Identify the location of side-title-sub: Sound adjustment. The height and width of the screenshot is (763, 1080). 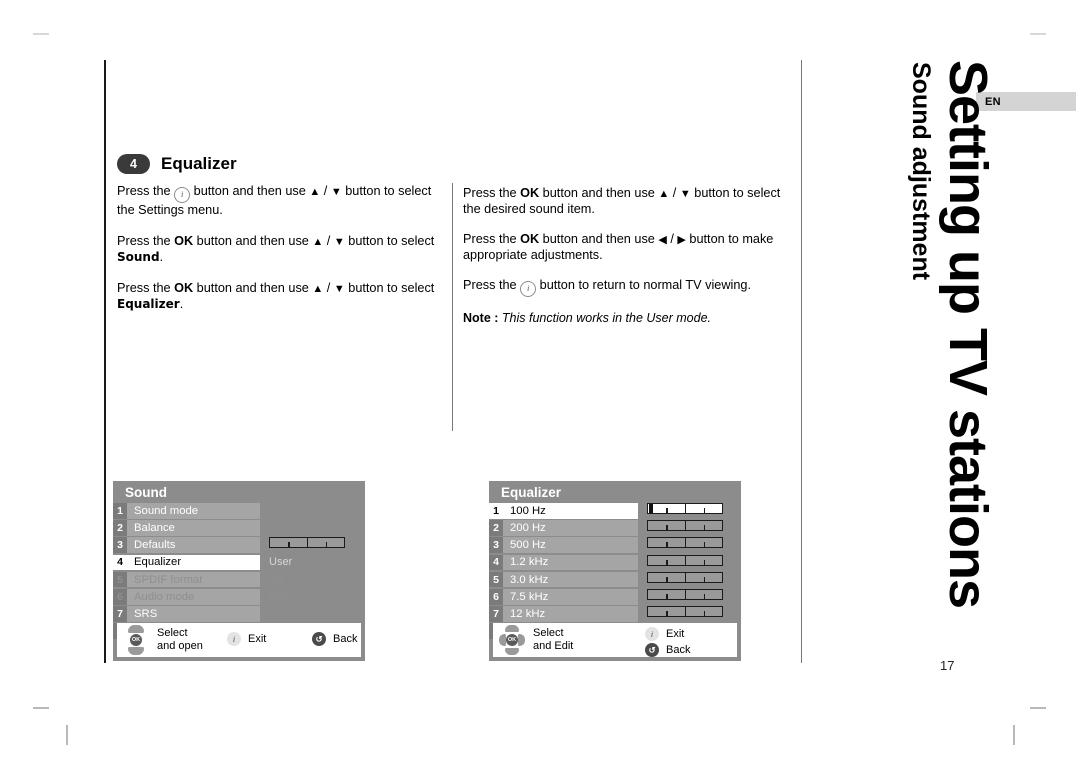
(921, 171).